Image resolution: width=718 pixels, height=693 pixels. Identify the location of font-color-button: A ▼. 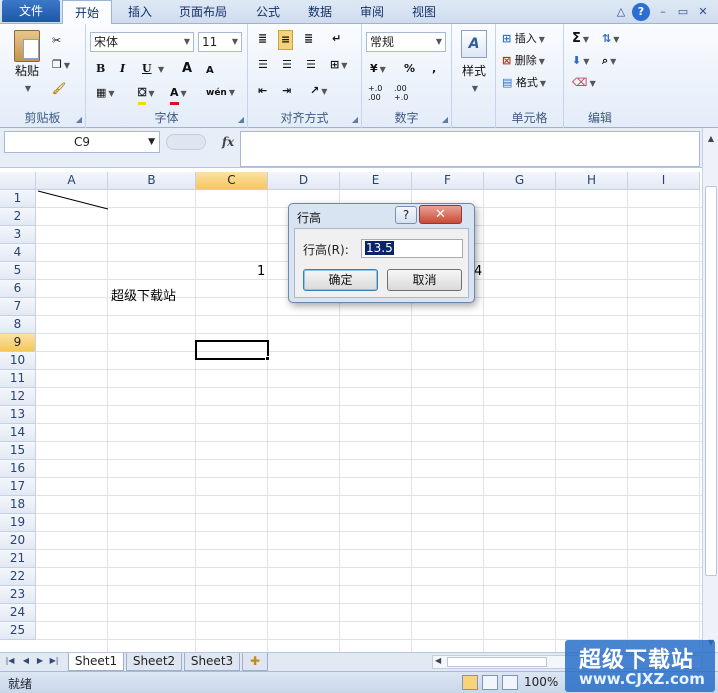
(178, 94).